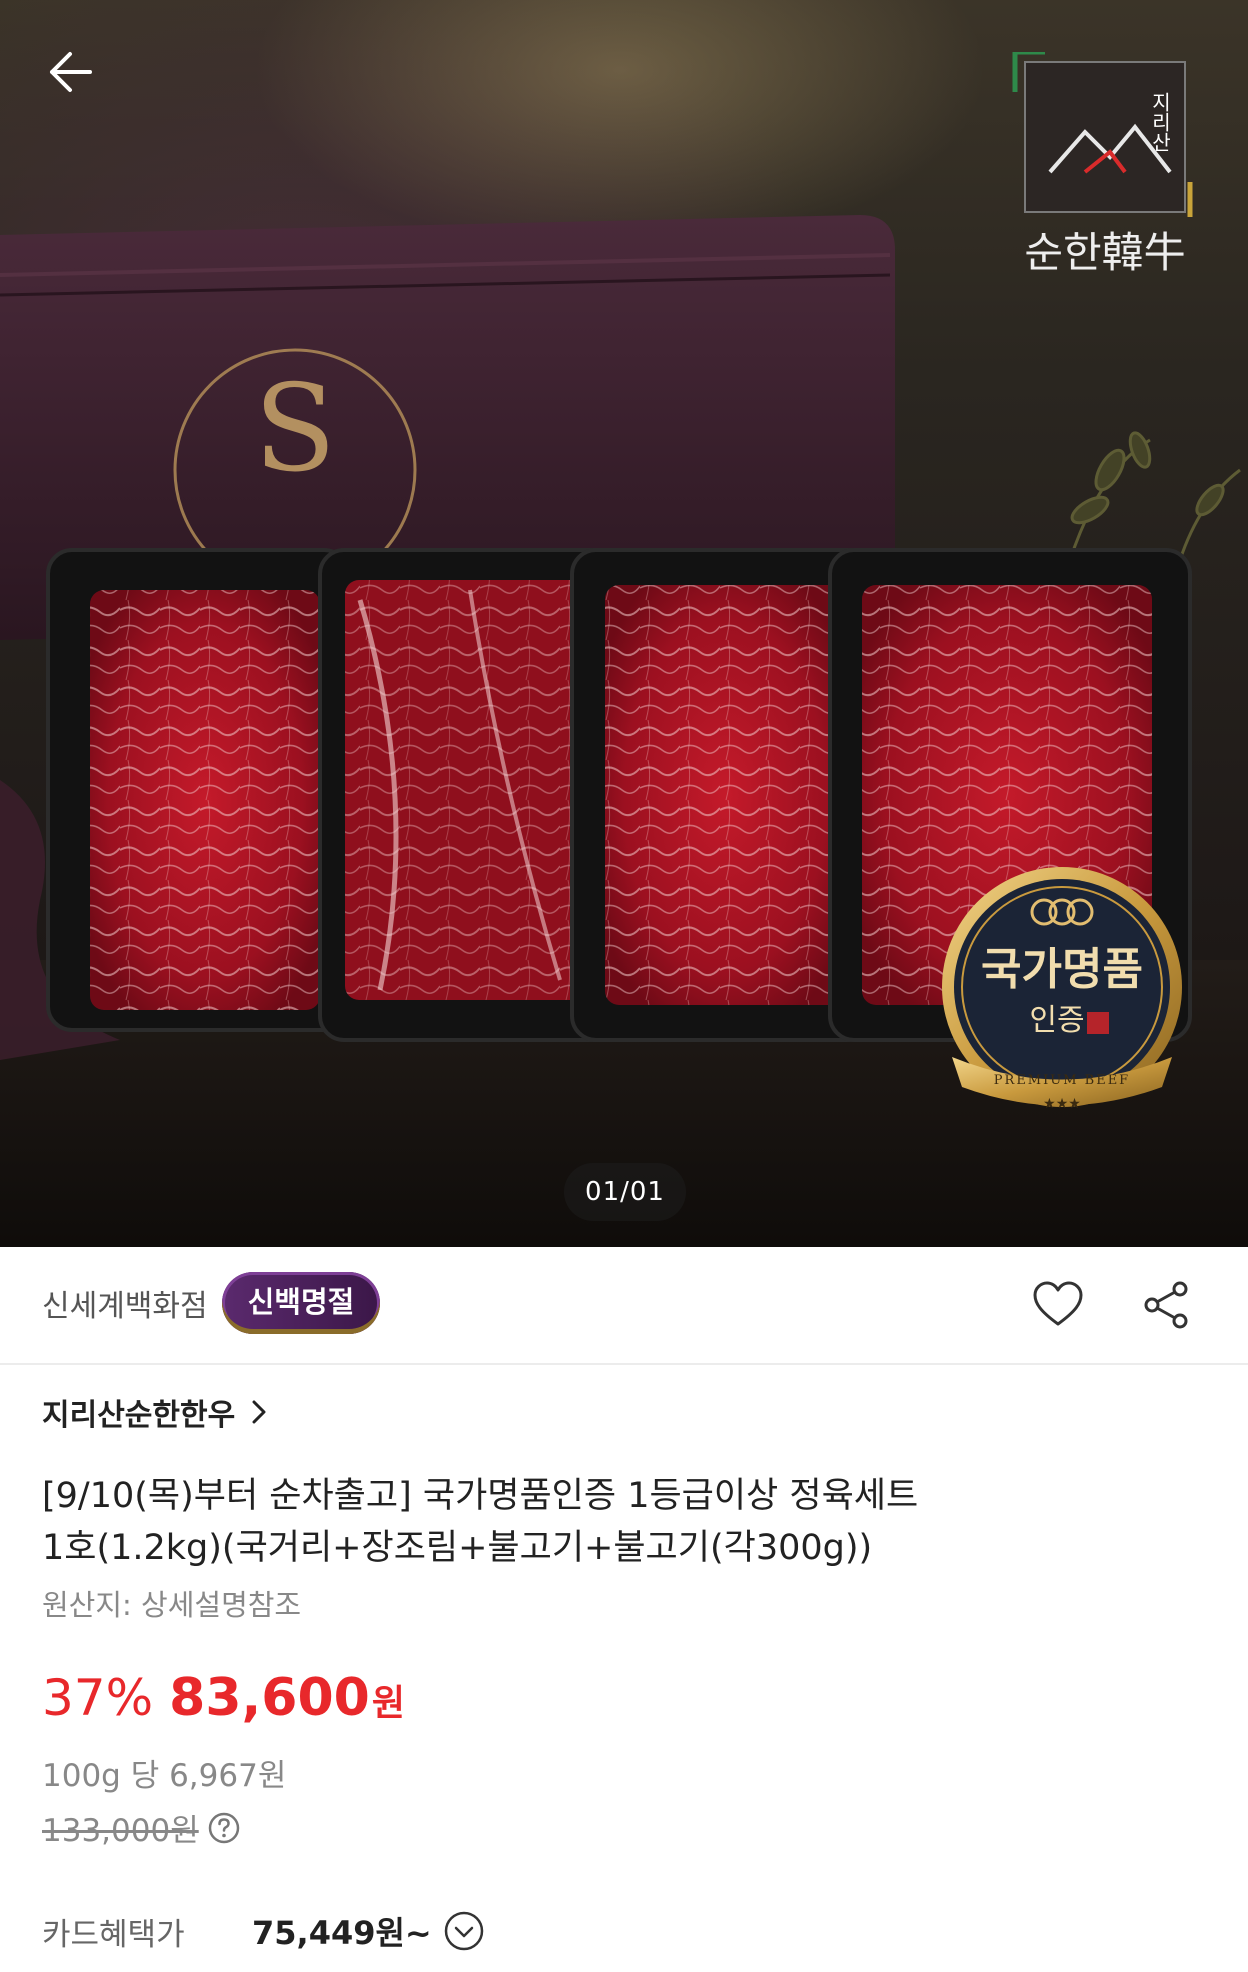 This screenshot has height=1972, width=1248. I want to click on badge-ribbon: PREMIUM BEEF, so click(1062, 1080).